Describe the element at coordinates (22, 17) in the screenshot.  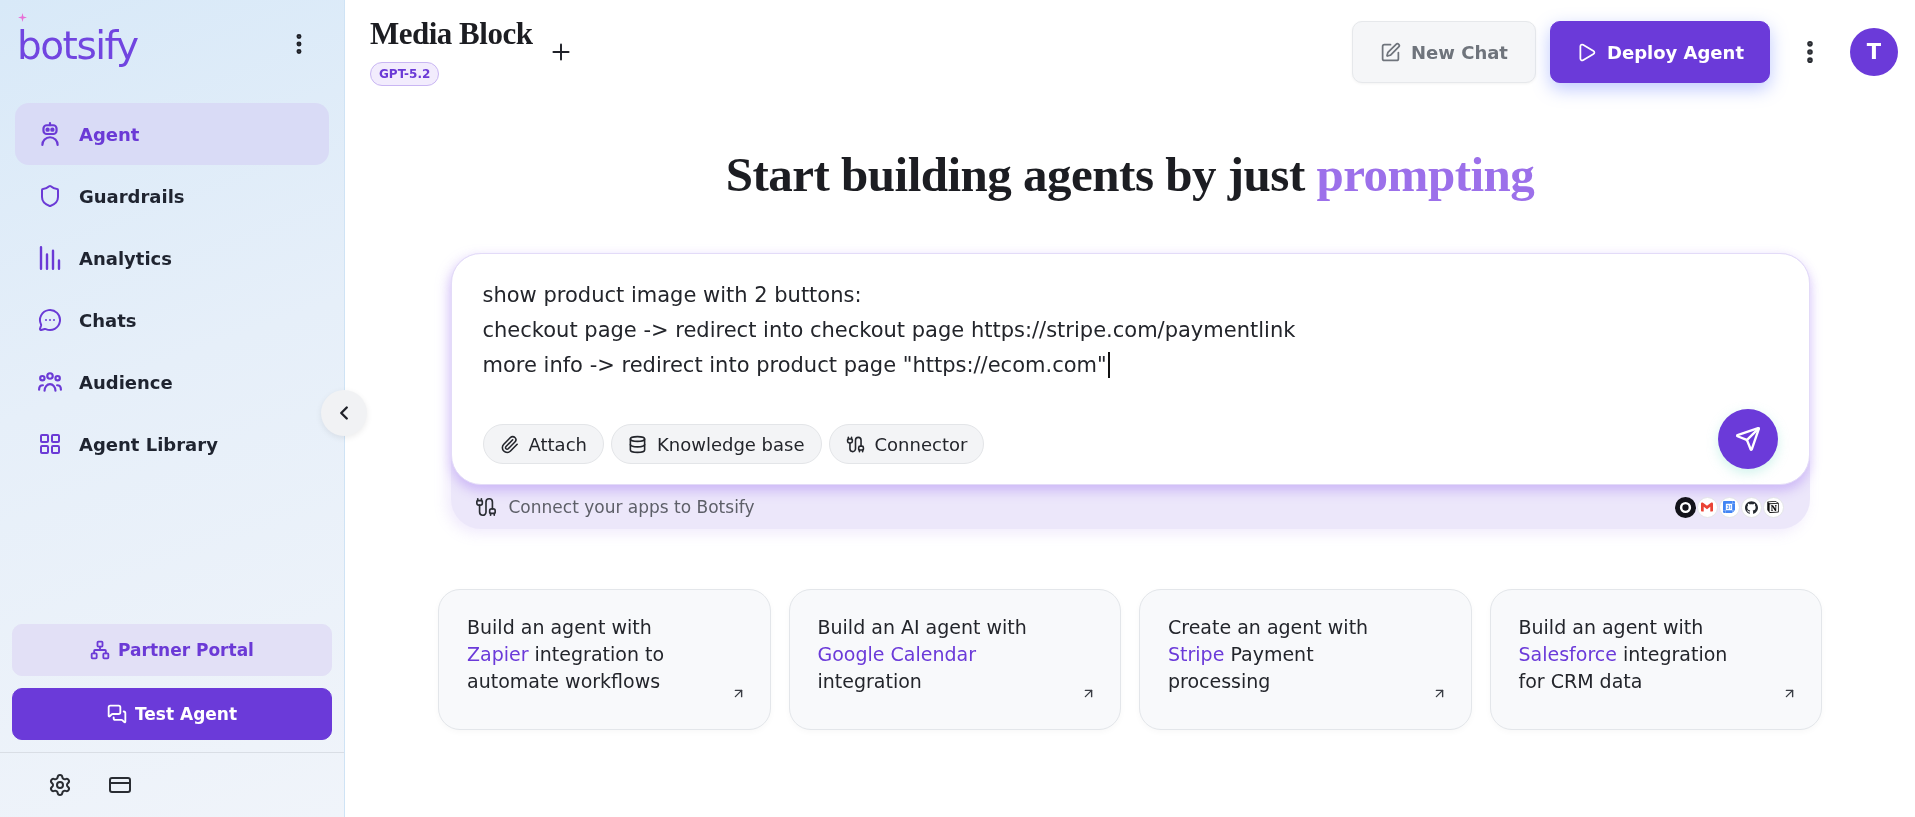
I see `sparkle-icon` at that location.